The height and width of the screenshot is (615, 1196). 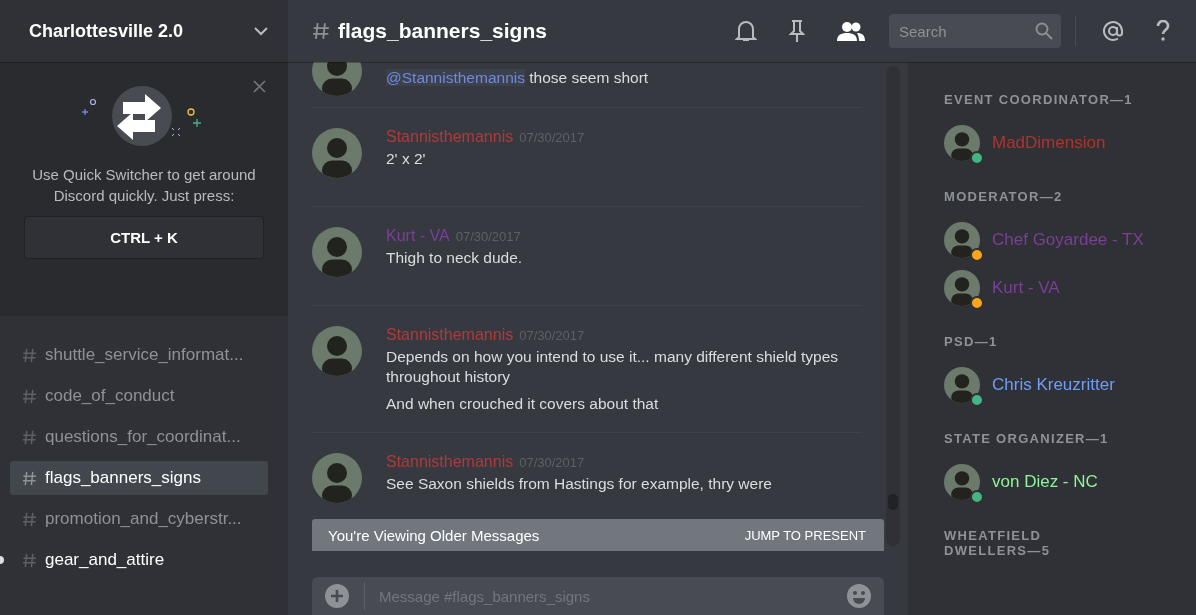 What do you see at coordinates (1049, 143) in the screenshot?
I see `member-name: MadDimension` at bounding box center [1049, 143].